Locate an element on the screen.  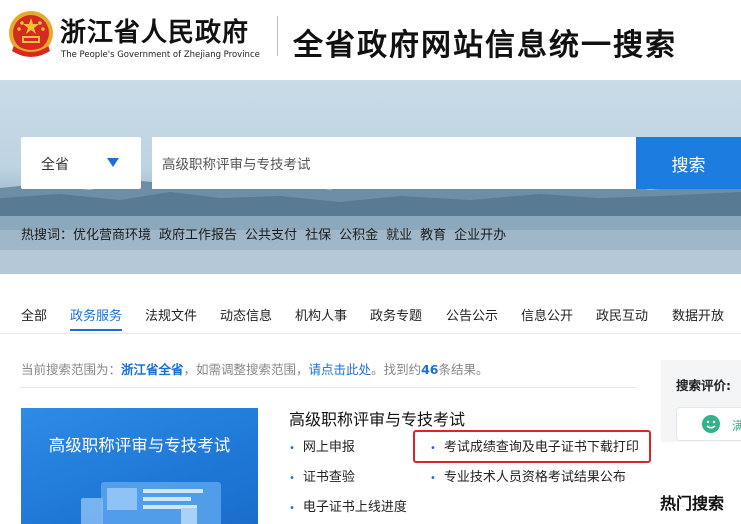
header-divider is located at coordinates (277, 36).